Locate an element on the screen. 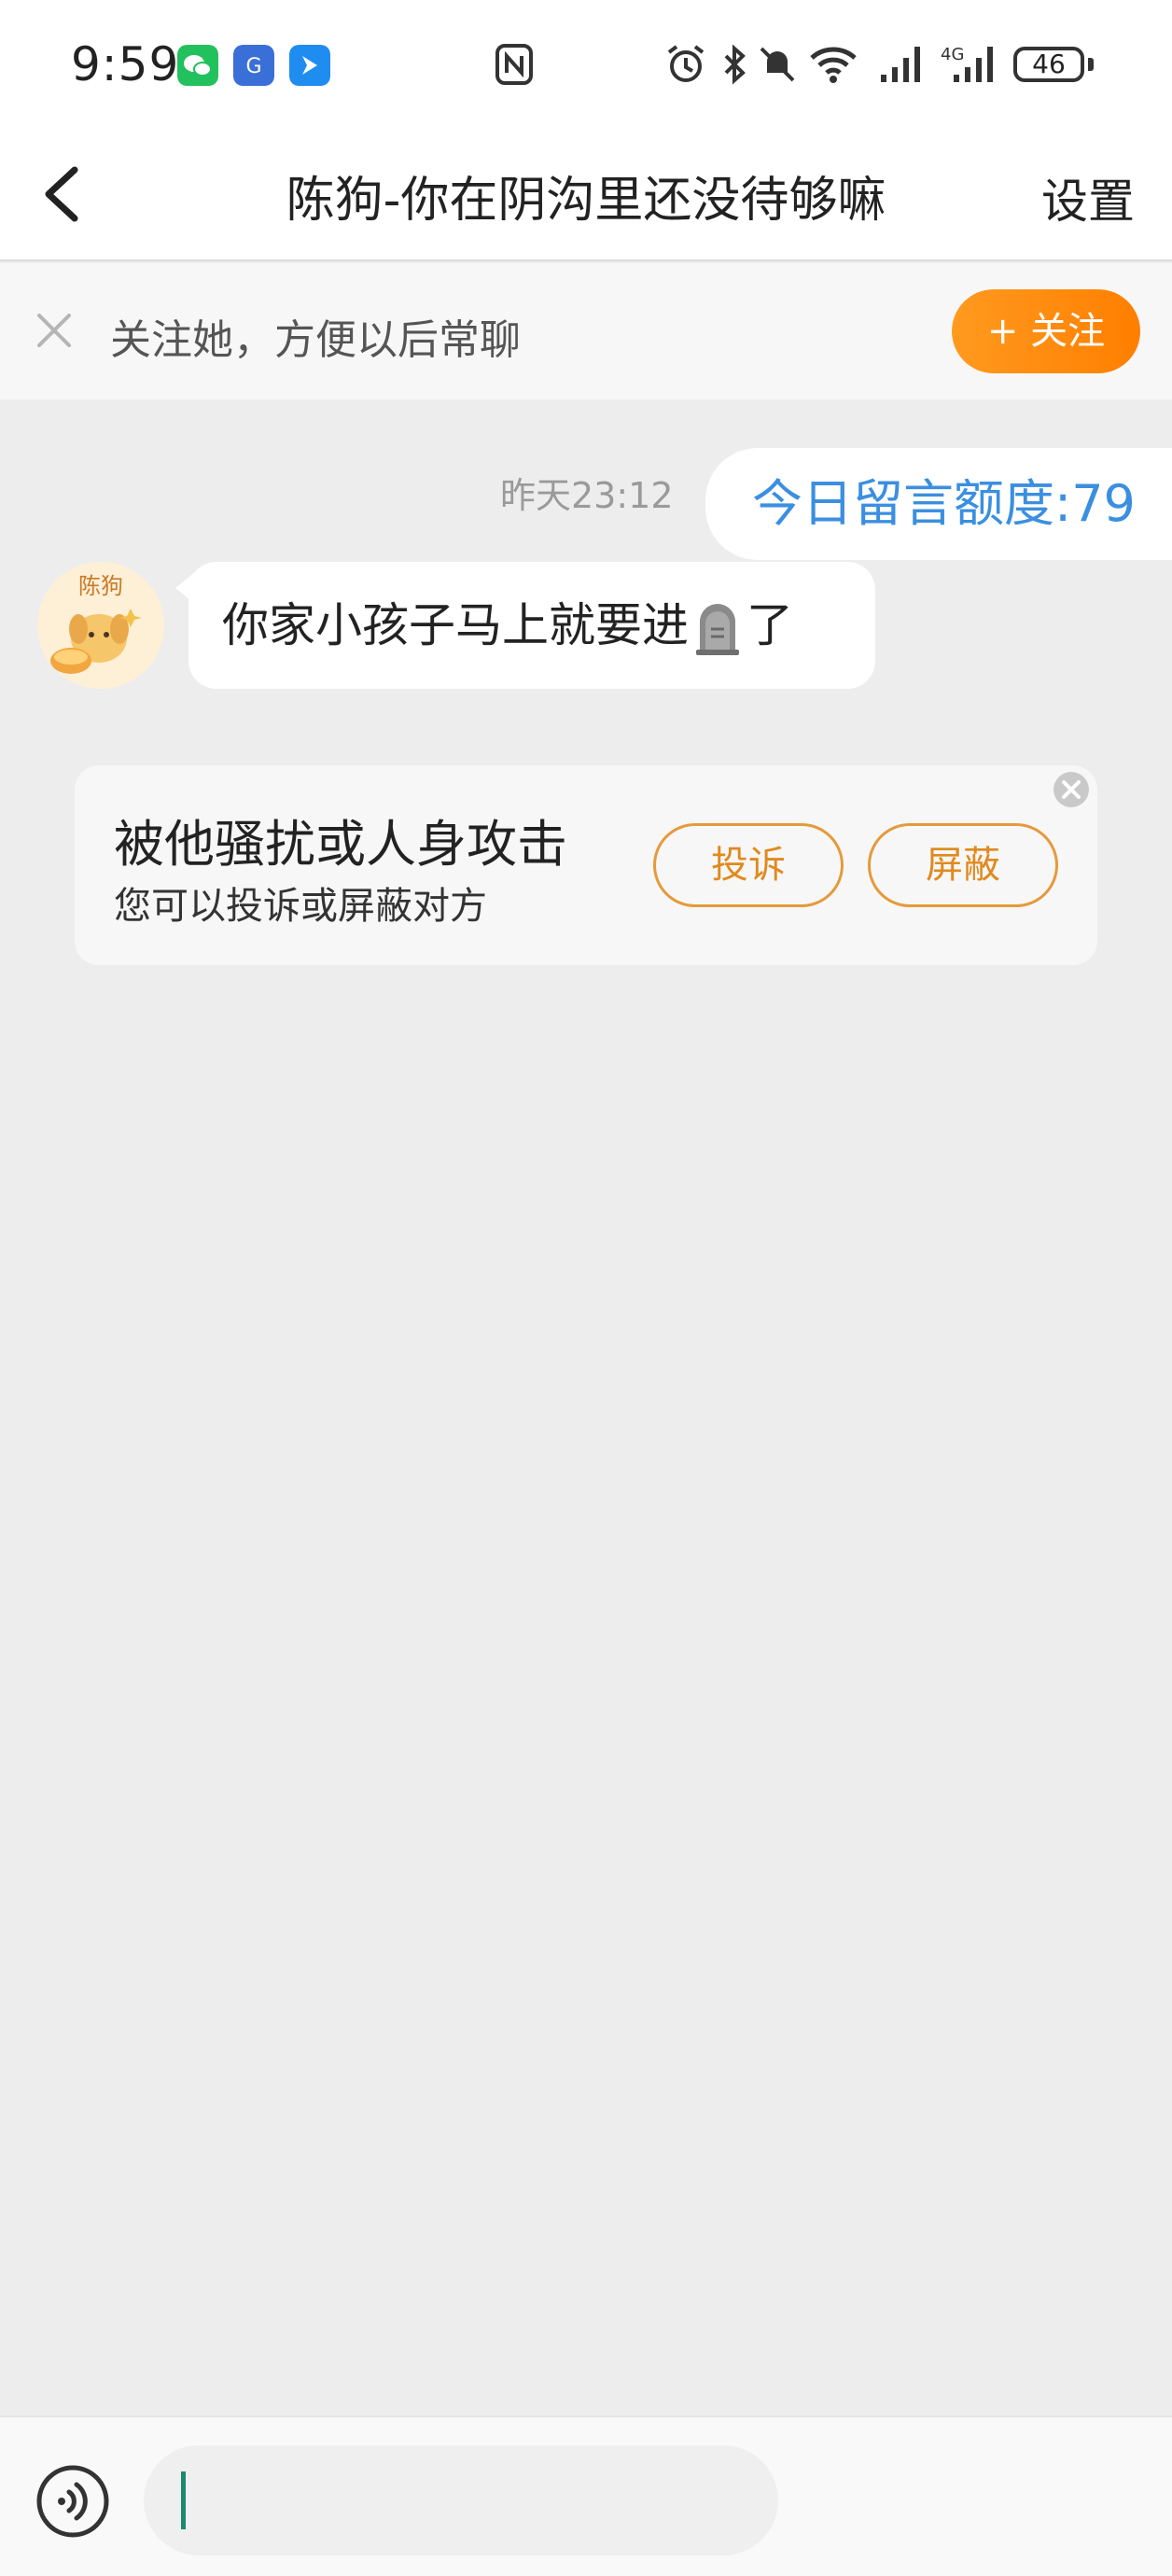  settings-button: 设置 is located at coordinates (1088, 197).